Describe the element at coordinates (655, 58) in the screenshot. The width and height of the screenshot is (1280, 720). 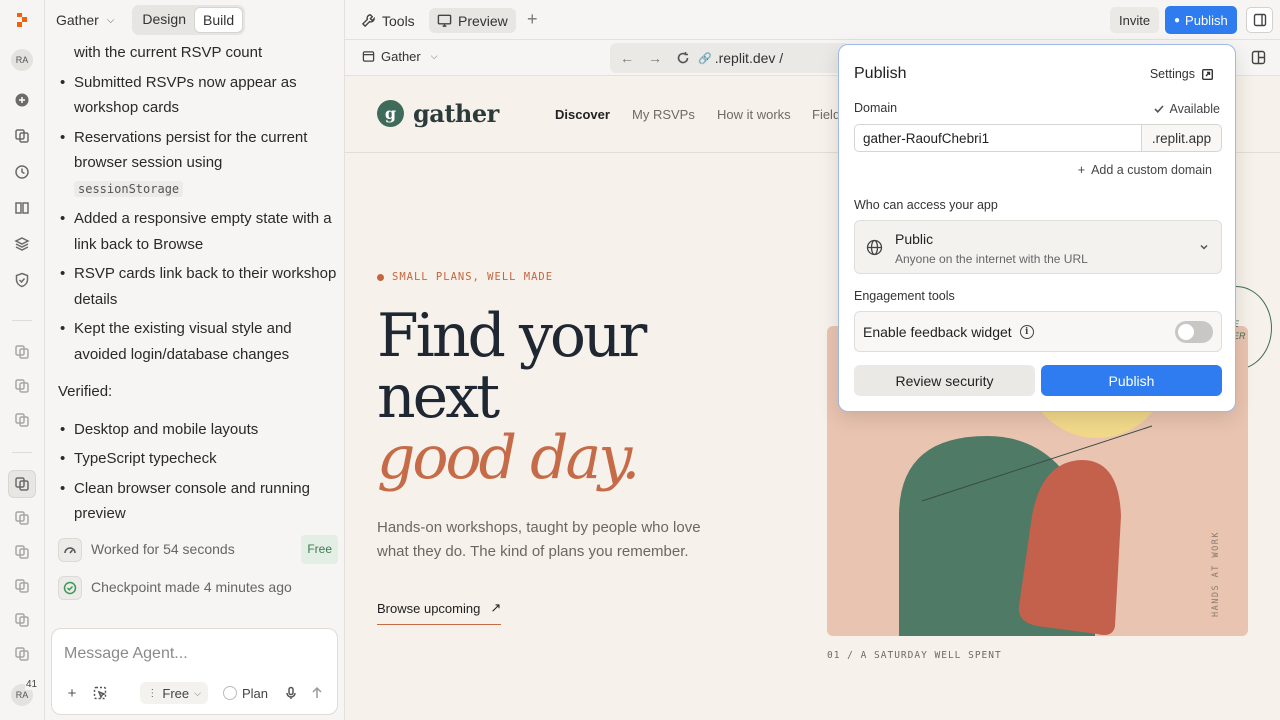
I see `forward-arrow-icon: →` at that location.